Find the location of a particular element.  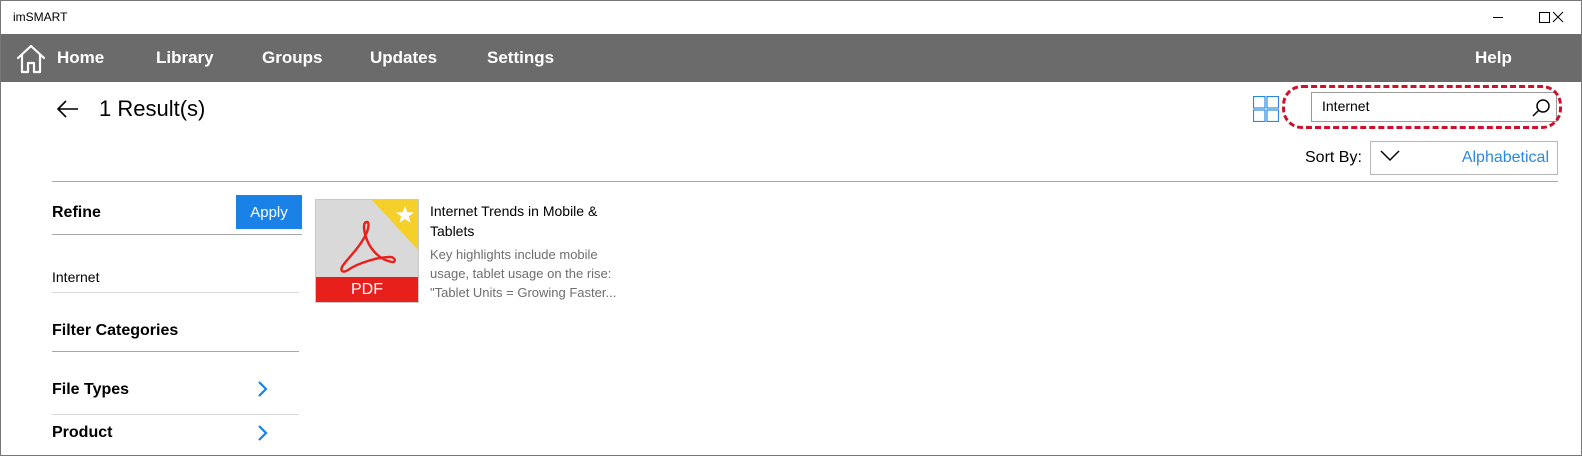

grid-view-icon is located at coordinates (1266, 109).